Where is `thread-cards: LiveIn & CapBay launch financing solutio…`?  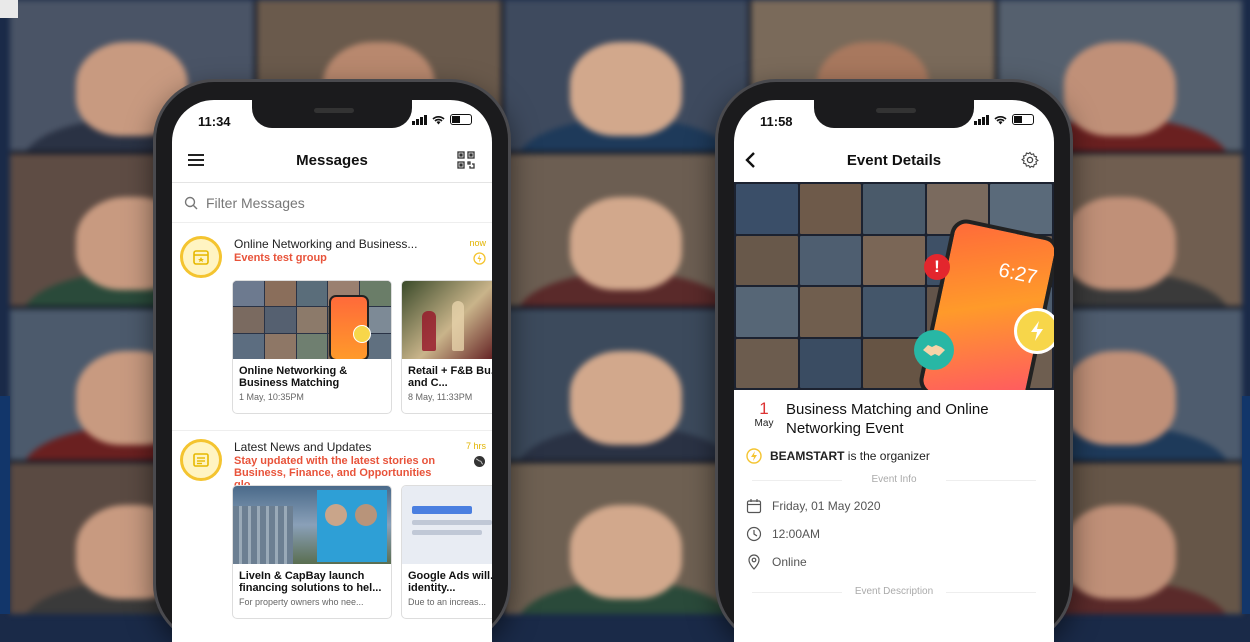 thread-cards: LiveIn & CapBay launch financing solutio… is located at coordinates (362, 552).